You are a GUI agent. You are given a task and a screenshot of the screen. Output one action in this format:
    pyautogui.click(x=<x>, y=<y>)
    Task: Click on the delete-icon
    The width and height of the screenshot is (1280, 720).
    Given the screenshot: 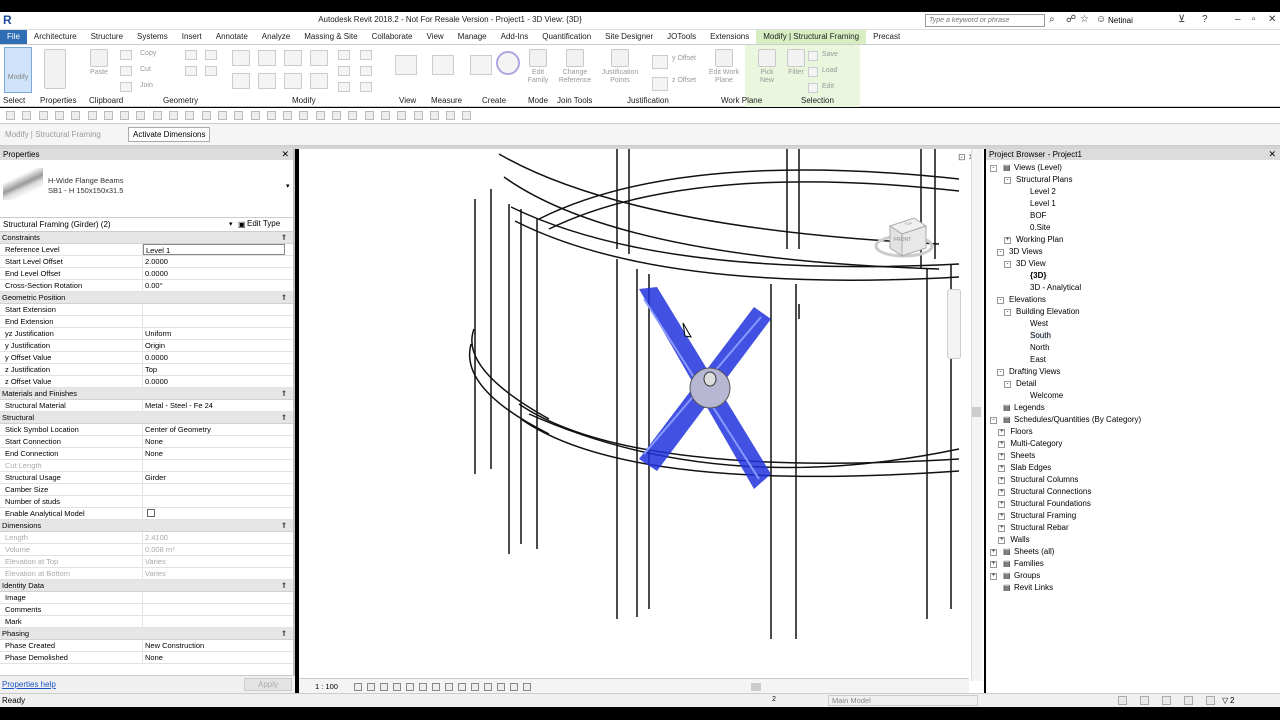 What is the action you would take?
    pyautogui.click(x=366, y=87)
    